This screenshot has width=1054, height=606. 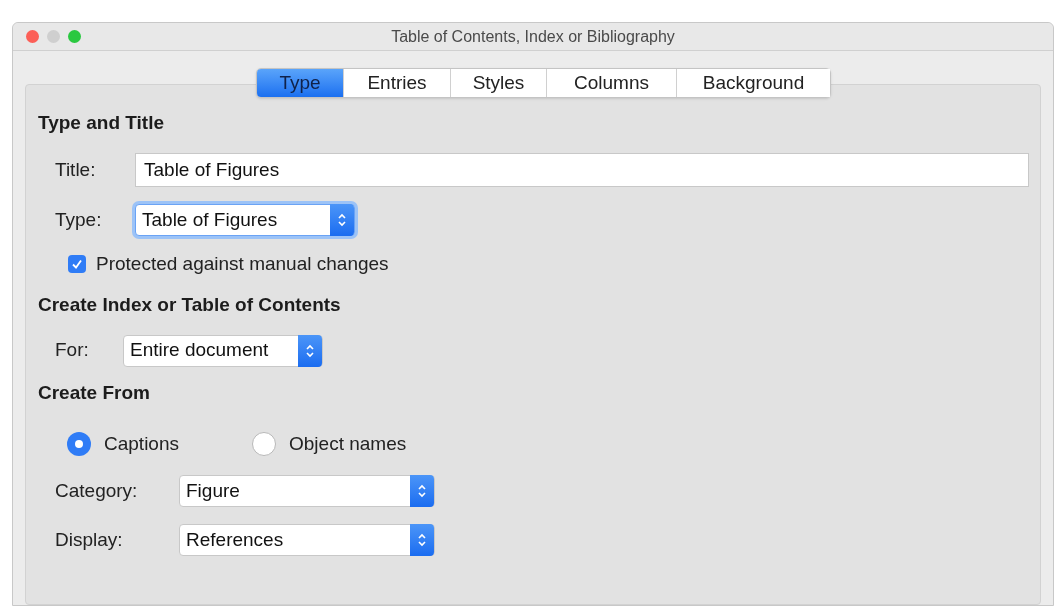 I want to click on dropdown: References, so click(x=307, y=540).